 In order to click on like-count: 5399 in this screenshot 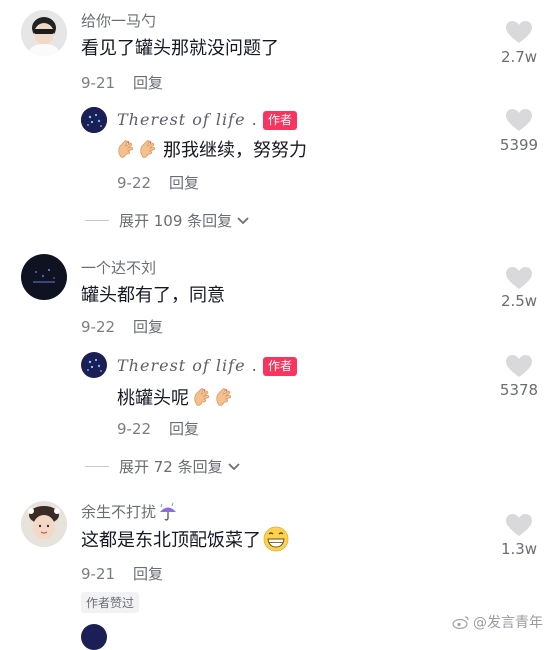, I will do `click(519, 145)`.